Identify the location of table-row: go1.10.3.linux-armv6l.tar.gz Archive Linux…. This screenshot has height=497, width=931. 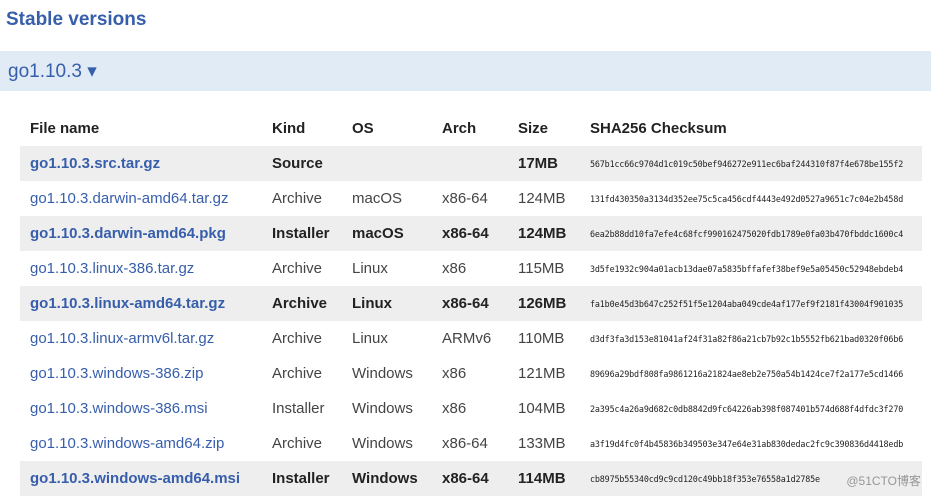
(471, 338).